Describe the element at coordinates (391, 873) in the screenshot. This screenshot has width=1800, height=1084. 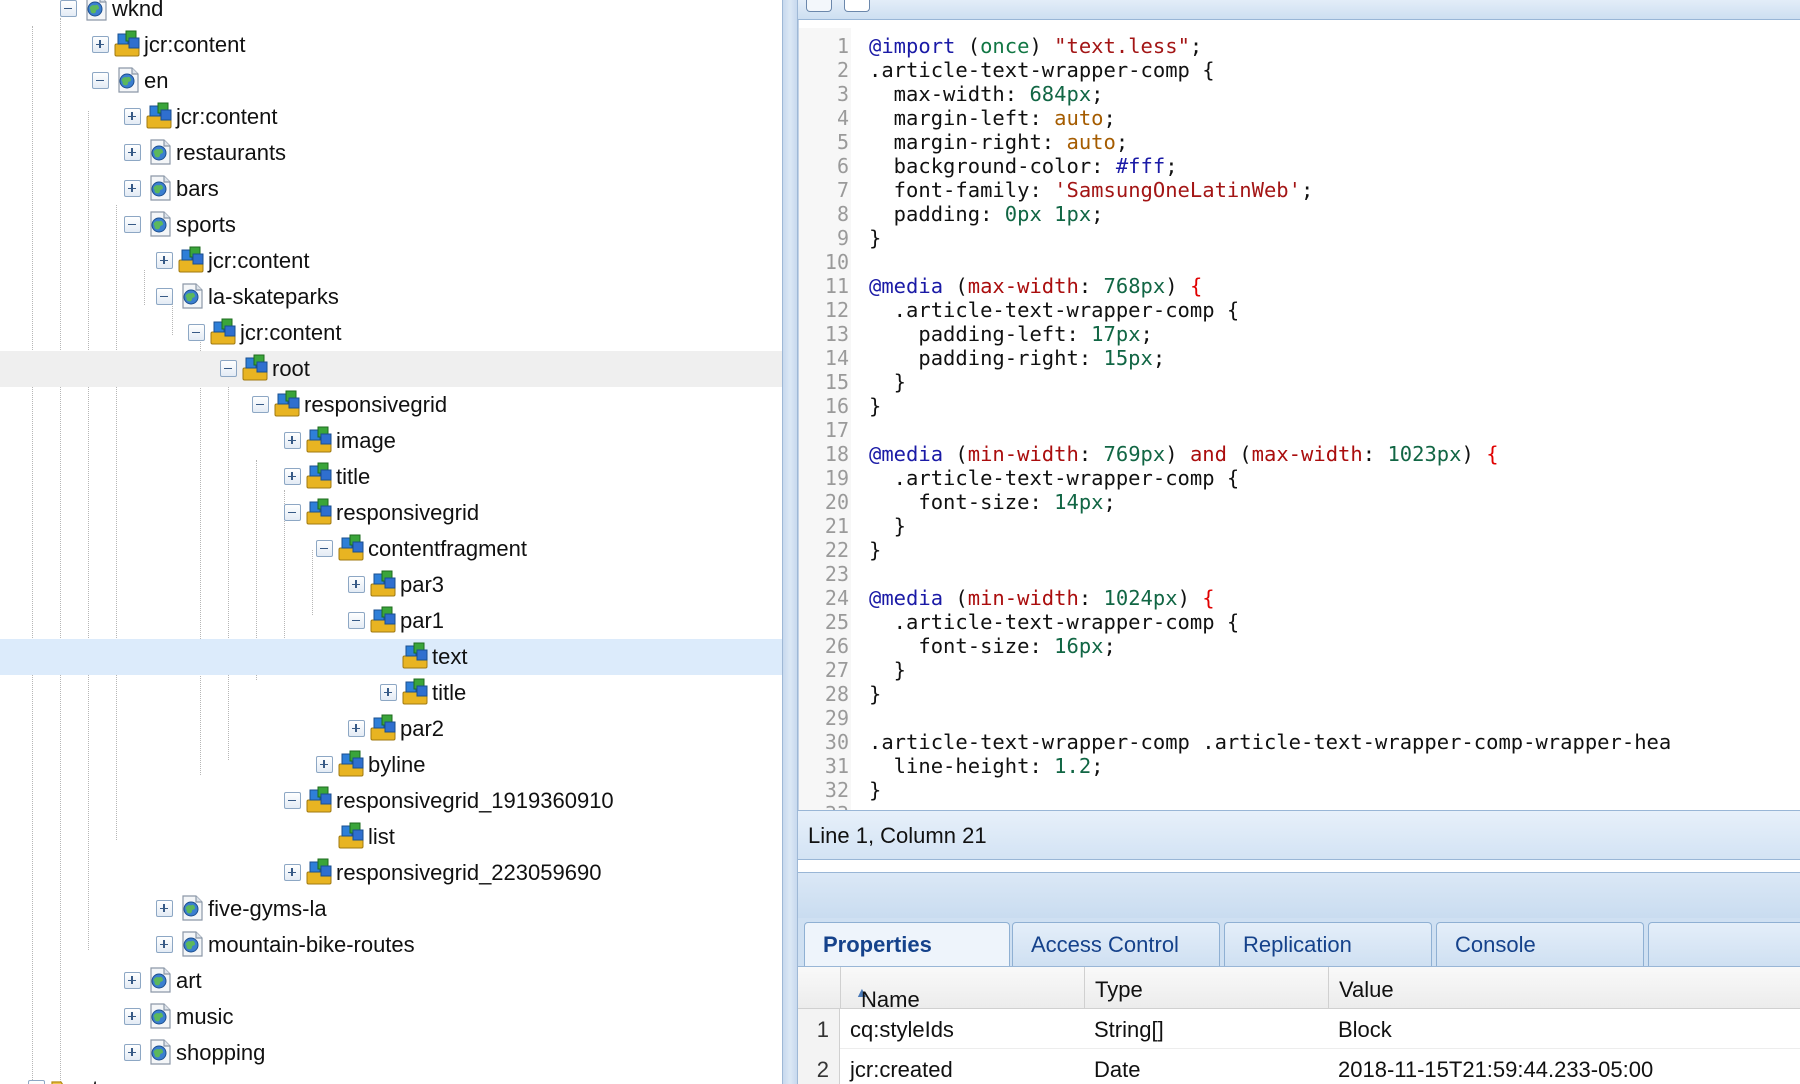
I see `tree-node-responsivegrid-223059690: responsivegrid_223059690` at that location.